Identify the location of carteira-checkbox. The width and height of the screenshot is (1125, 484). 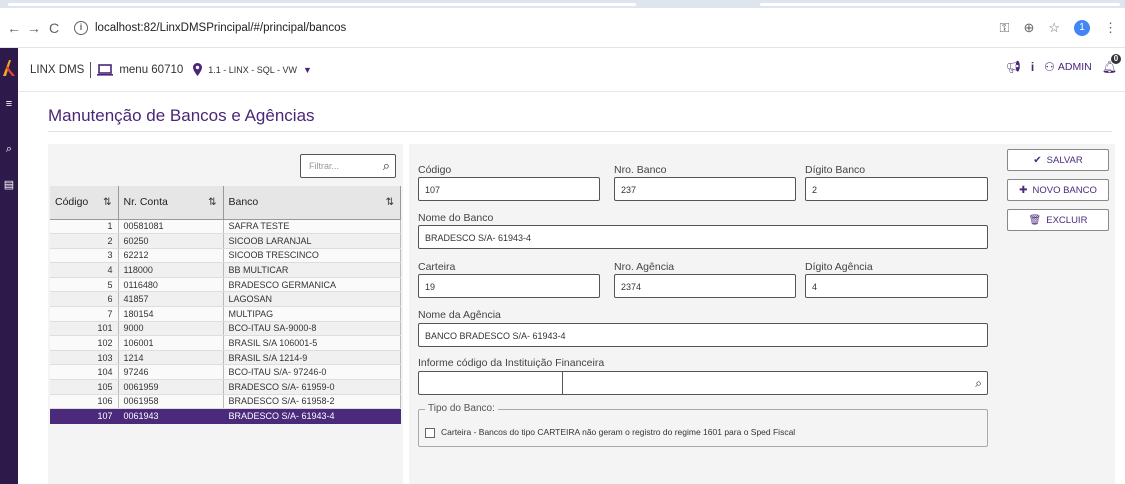
(430, 433).